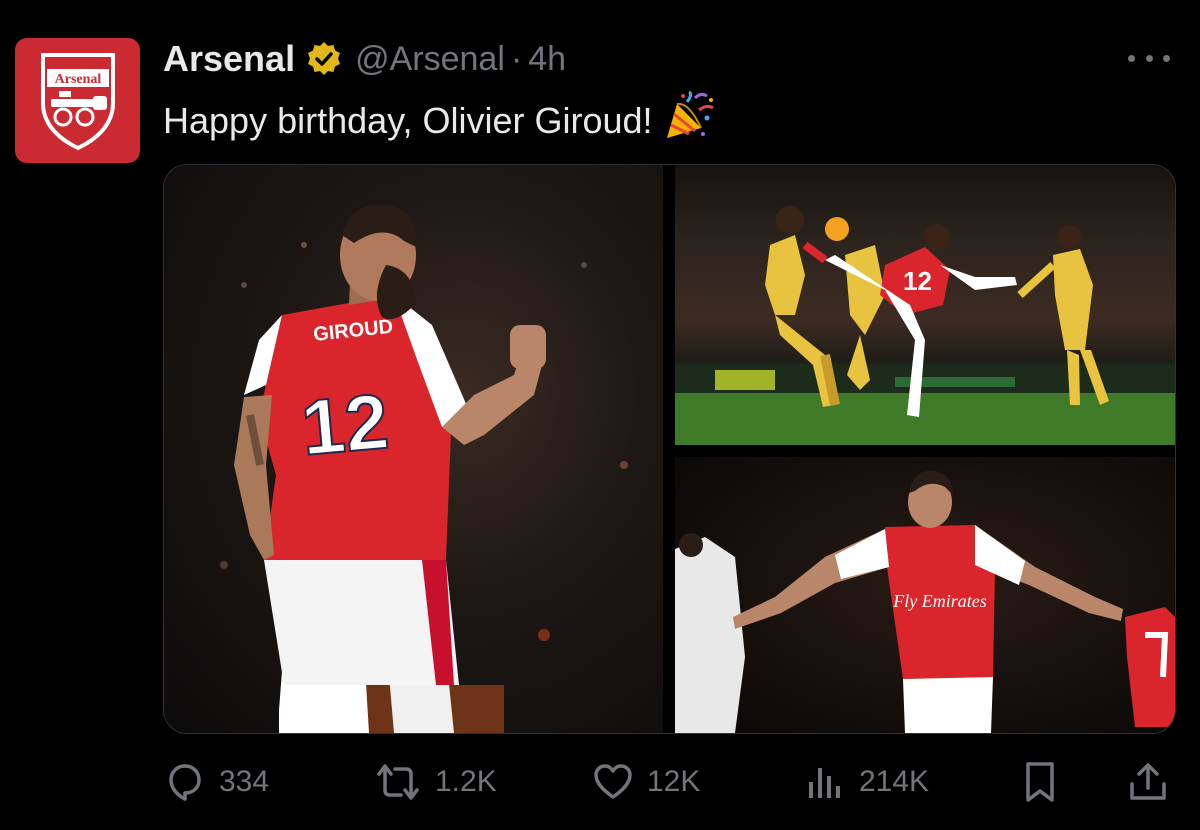  I want to click on action-bar: 334 1.2K 12K 214K, so click(668, 782).